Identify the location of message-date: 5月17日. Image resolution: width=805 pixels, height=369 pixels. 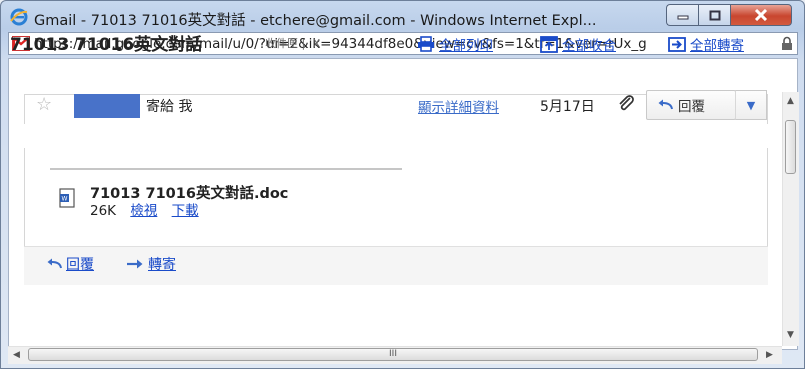
(567, 107).